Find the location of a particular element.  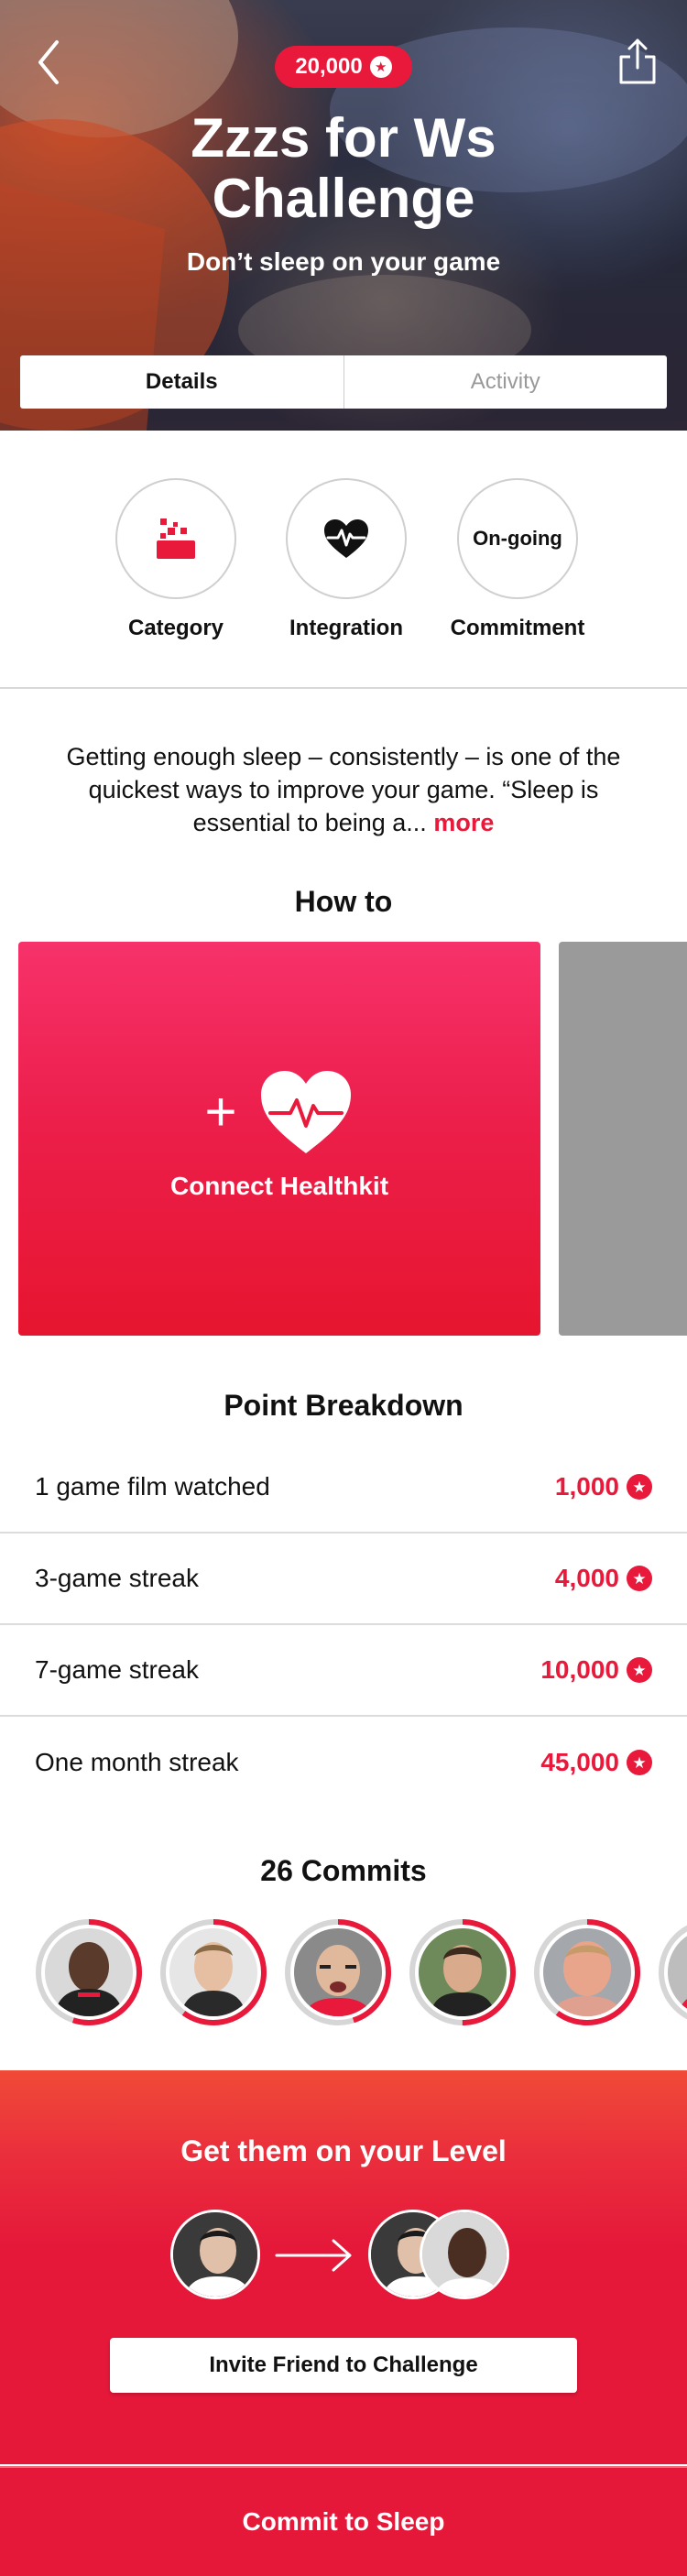

share-button is located at coordinates (638, 63).